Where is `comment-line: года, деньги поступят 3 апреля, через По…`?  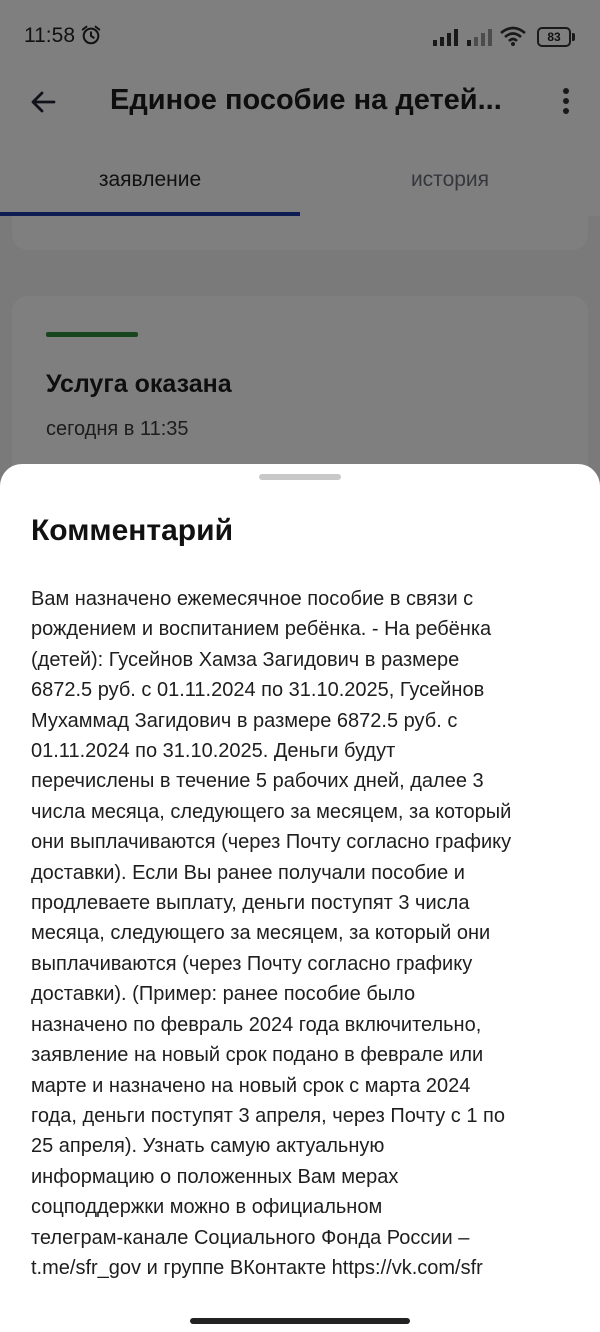
comment-line: года, деньги поступят 3 апреля, через По… is located at coordinates (268, 1115).